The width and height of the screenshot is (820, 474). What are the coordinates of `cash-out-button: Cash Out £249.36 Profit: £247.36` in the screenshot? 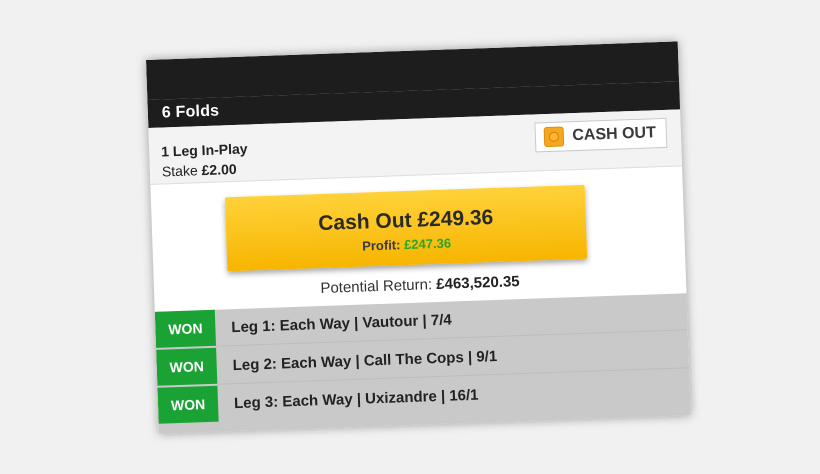 It's located at (406, 228).